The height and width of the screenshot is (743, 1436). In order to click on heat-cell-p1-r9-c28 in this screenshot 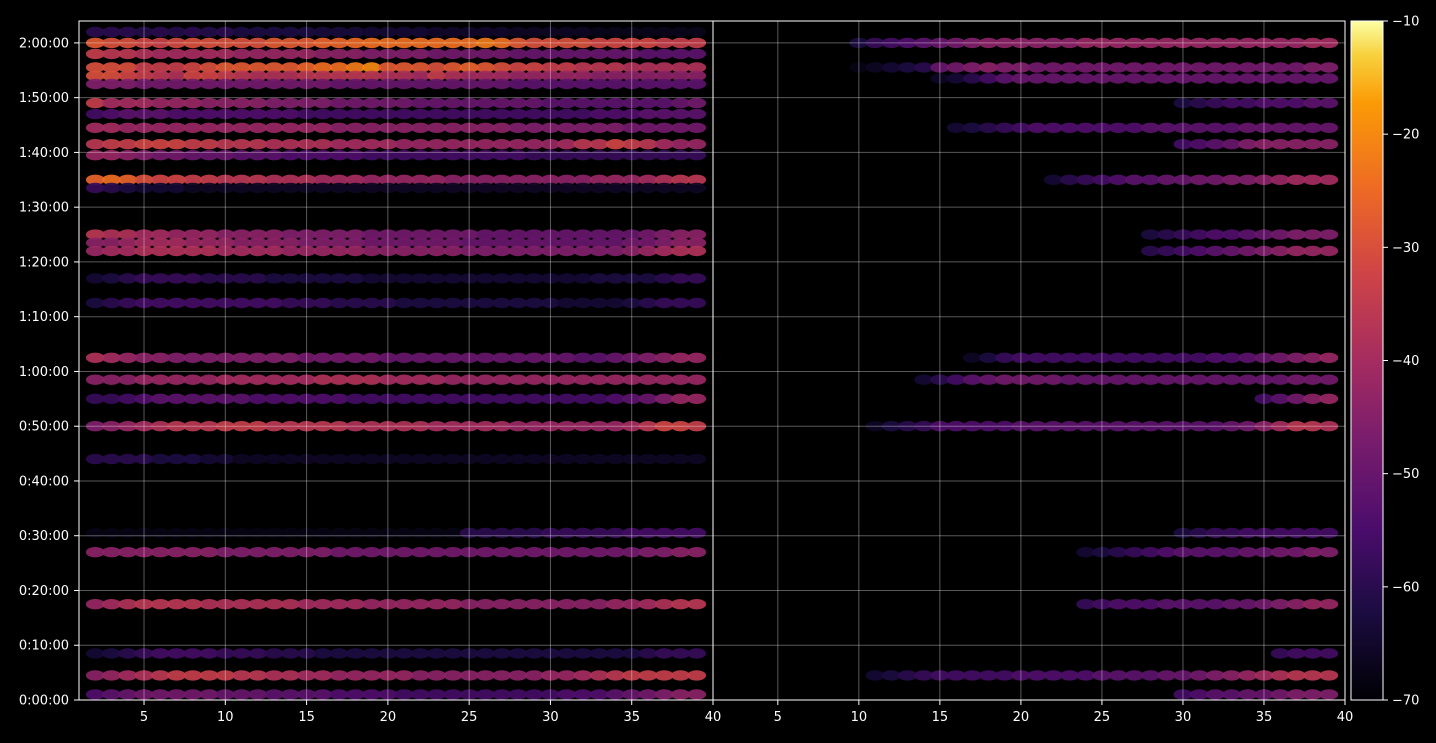, I will do `click(1167, 357)`.